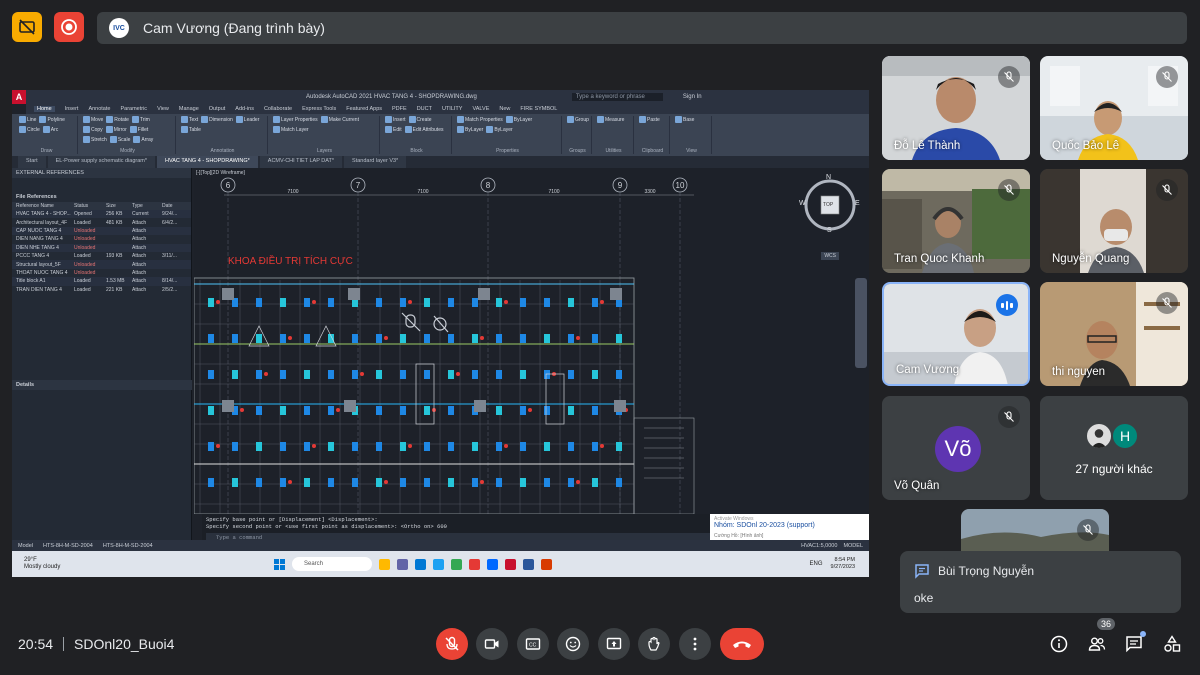 The image size is (1200, 675). Describe the element at coordinates (291, 129) in the screenshot. I see `ribbon-tool: Match Layer` at that location.